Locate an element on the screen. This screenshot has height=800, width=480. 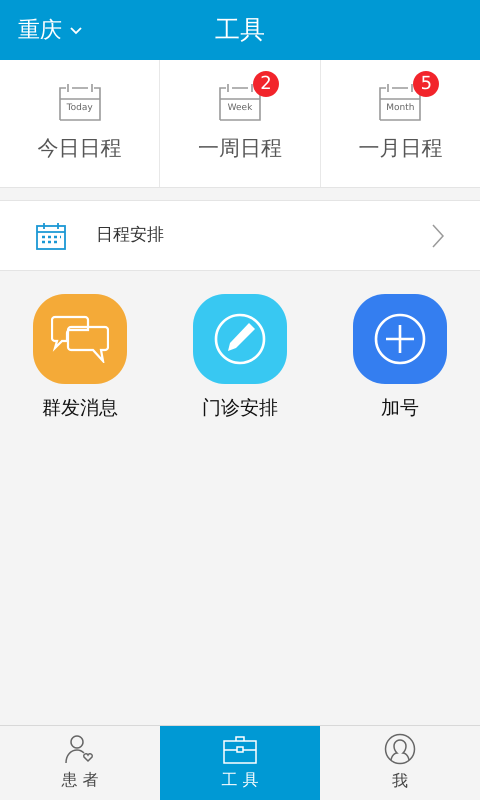
schedule-item: Month 5 一月日程 is located at coordinates (400, 123).